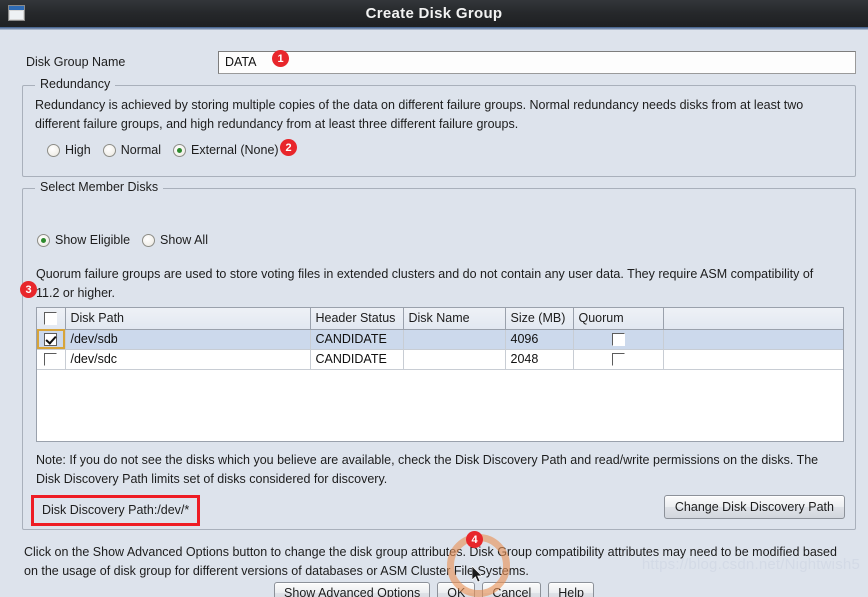 This screenshot has height=597, width=868. I want to click on radio-label: Show Eligible, so click(93, 240).